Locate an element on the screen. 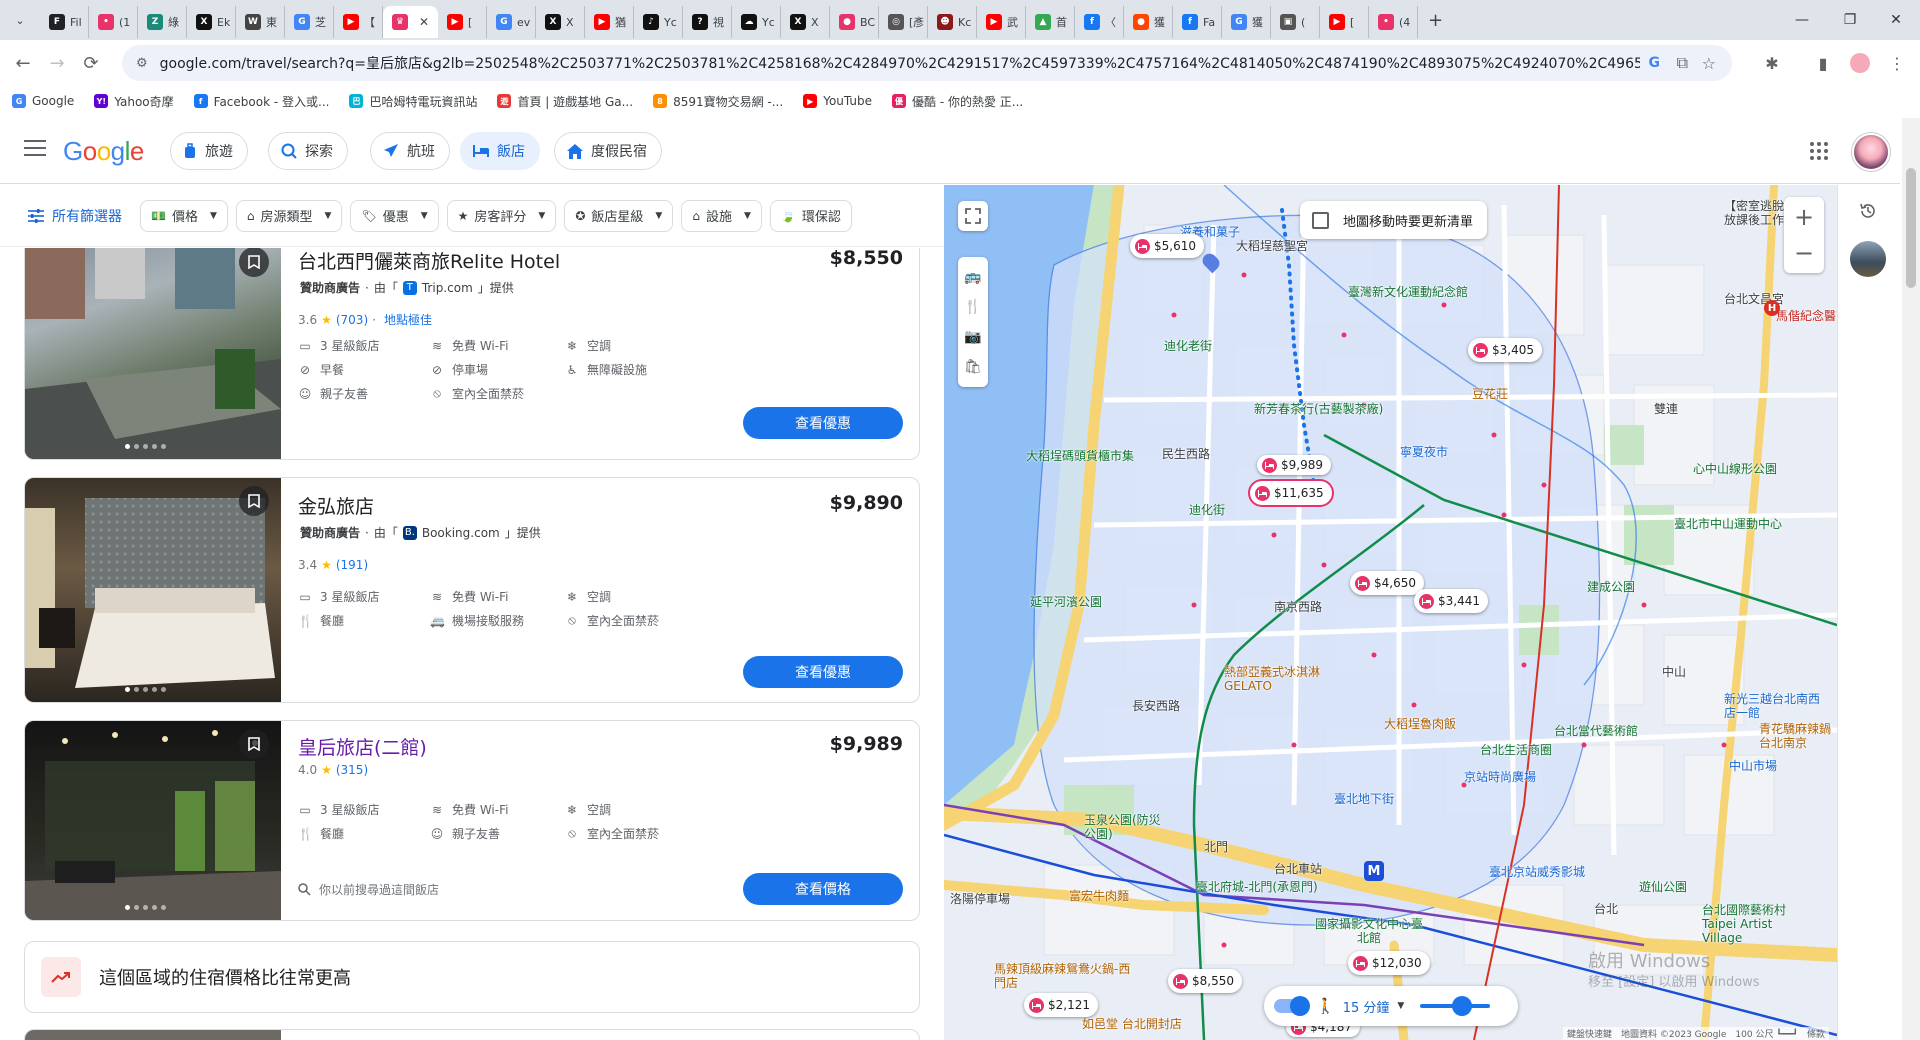  recent-search-thumbnail is located at coordinates (1868, 259).